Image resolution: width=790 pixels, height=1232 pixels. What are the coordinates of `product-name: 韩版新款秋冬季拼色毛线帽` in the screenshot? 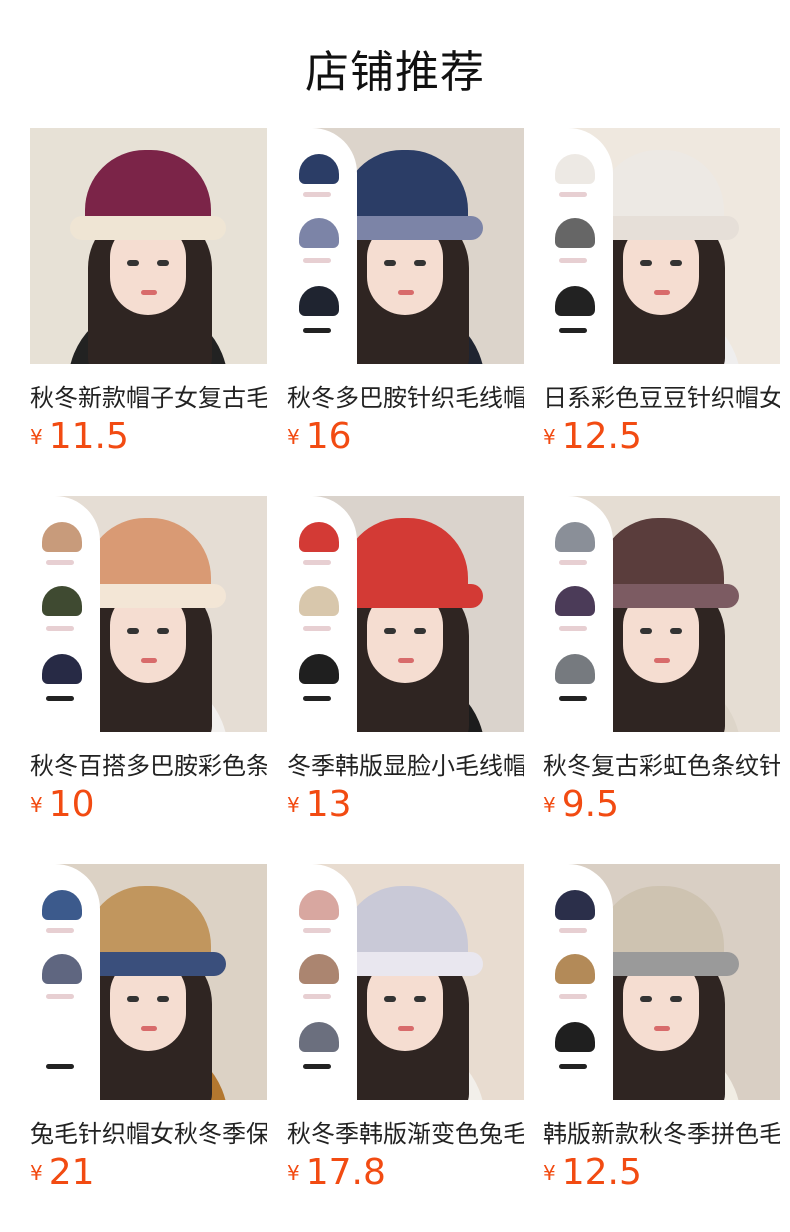 It's located at (661, 1130).